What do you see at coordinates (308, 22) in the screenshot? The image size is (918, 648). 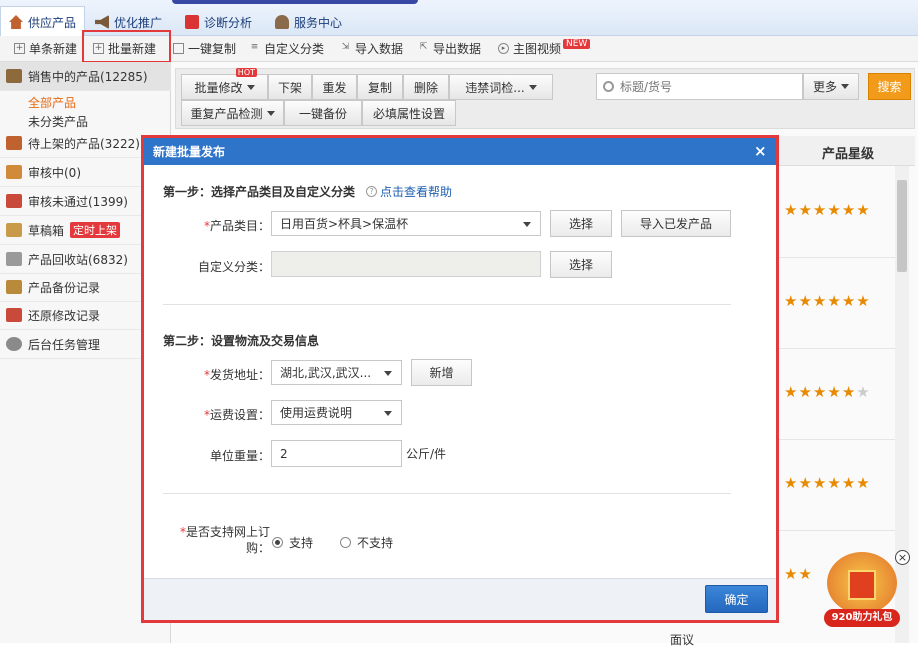 I see `tab-service: 服务中心` at bounding box center [308, 22].